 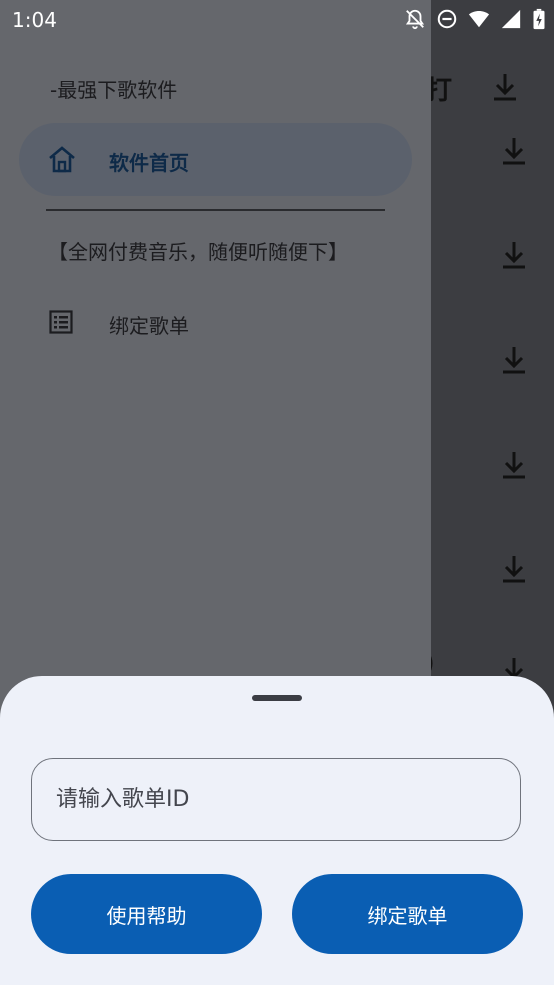 What do you see at coordinates (539, 19) in the screenshot?
I see `battery-charging-icon` at bounding box center [539, 19].